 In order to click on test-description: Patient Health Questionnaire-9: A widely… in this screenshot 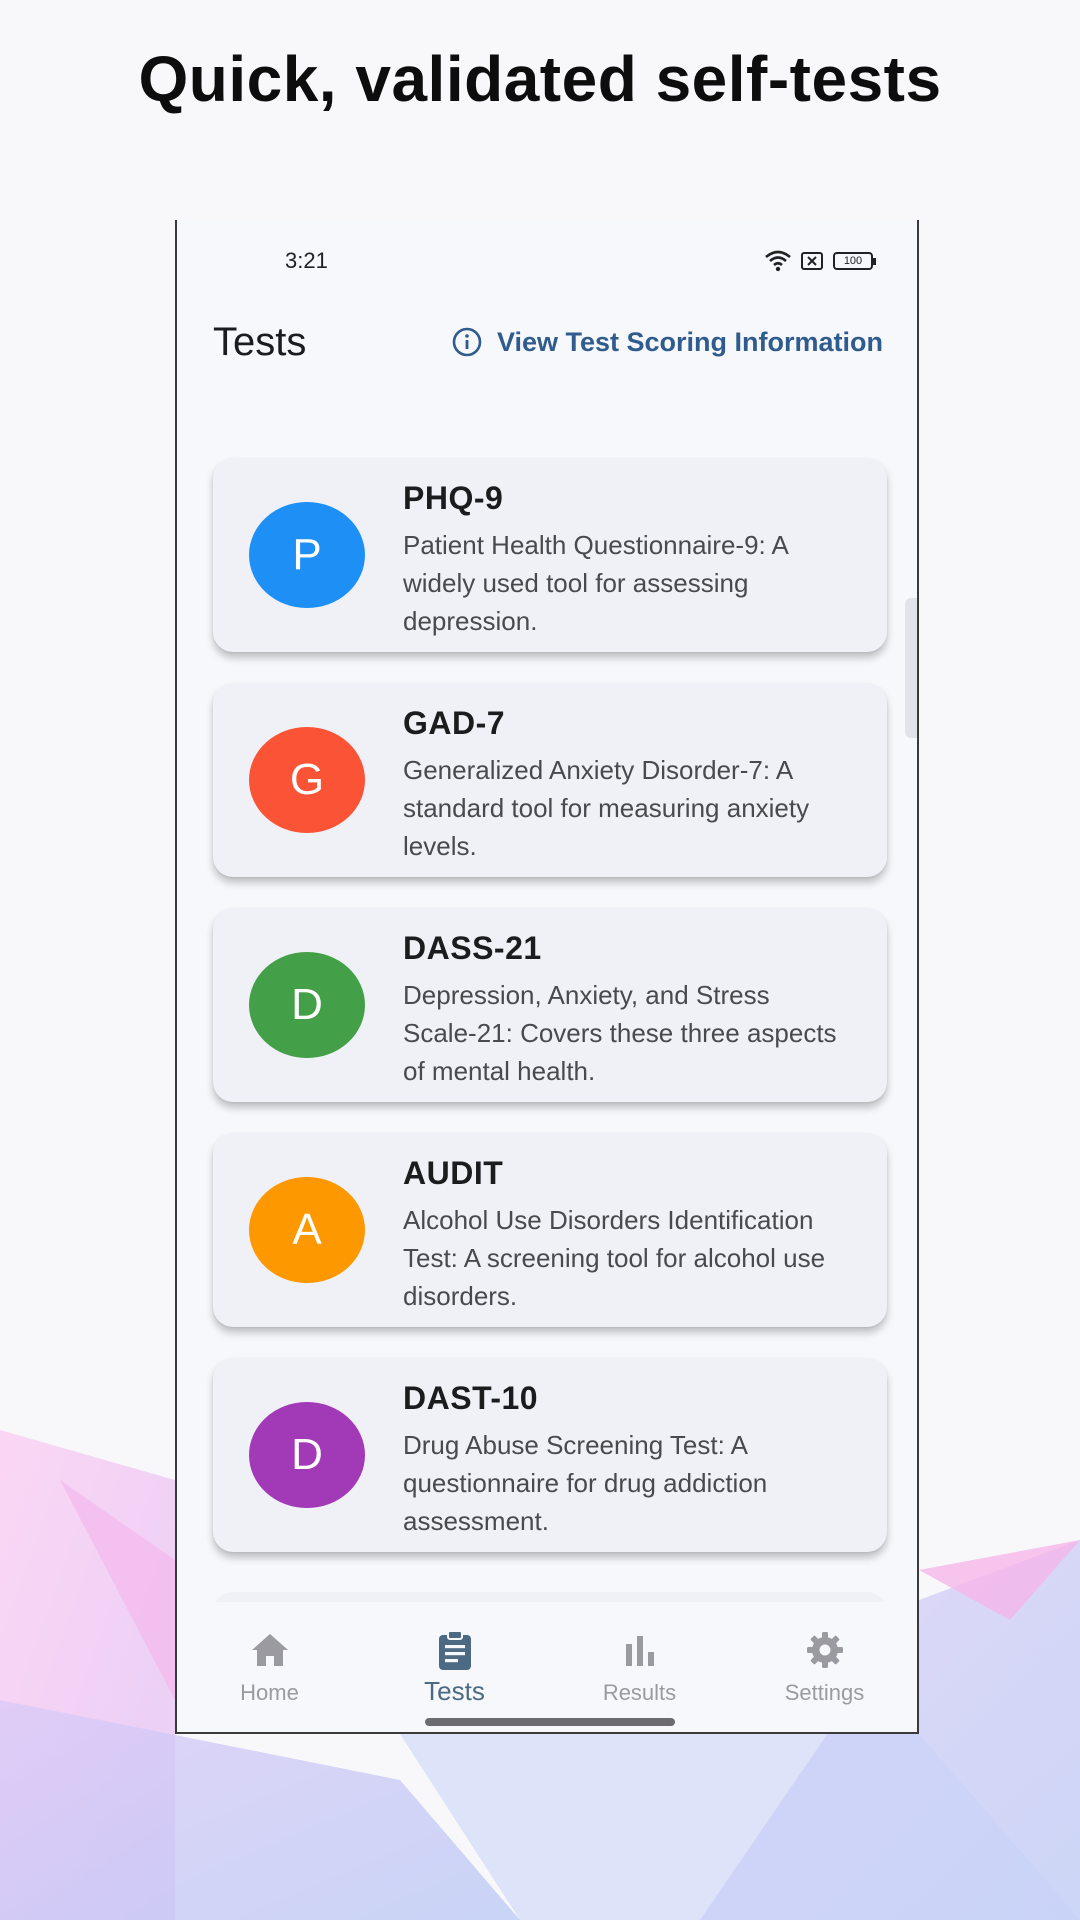, I will do `click(595, 583)`.